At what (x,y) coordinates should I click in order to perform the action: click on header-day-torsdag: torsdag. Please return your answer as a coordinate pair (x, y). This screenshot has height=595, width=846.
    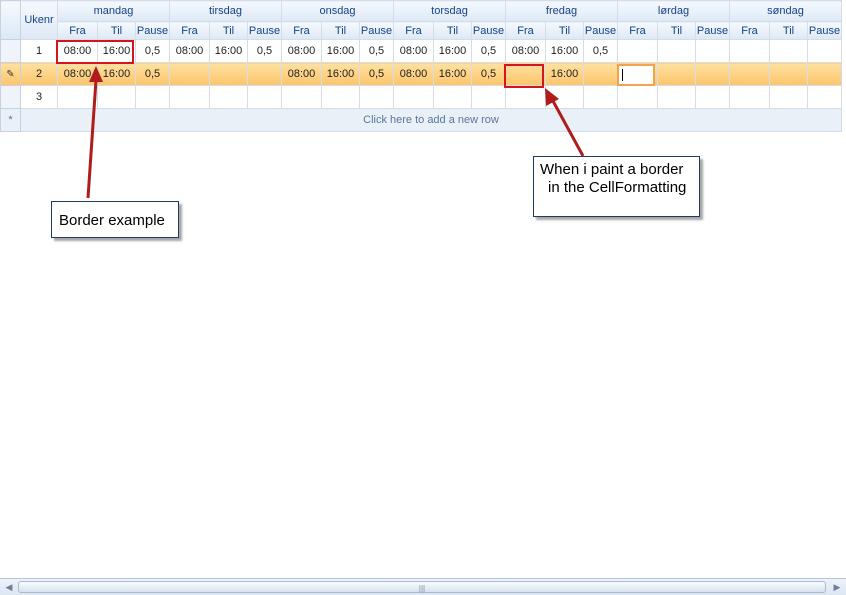
    Looking at the image, I should click on (449, 11).